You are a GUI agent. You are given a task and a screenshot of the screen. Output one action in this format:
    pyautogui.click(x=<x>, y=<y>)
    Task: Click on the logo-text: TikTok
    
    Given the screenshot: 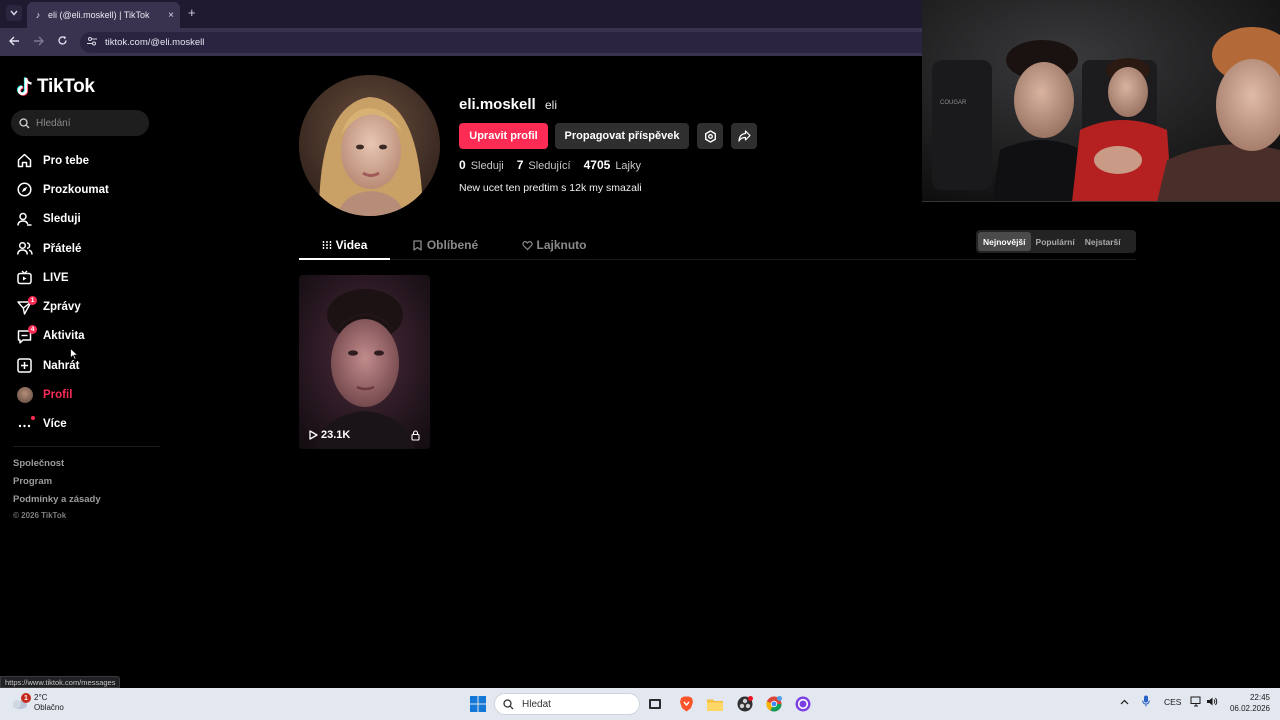 What is the action you would take?
    pyautogui.click(x=66, y=86)
    